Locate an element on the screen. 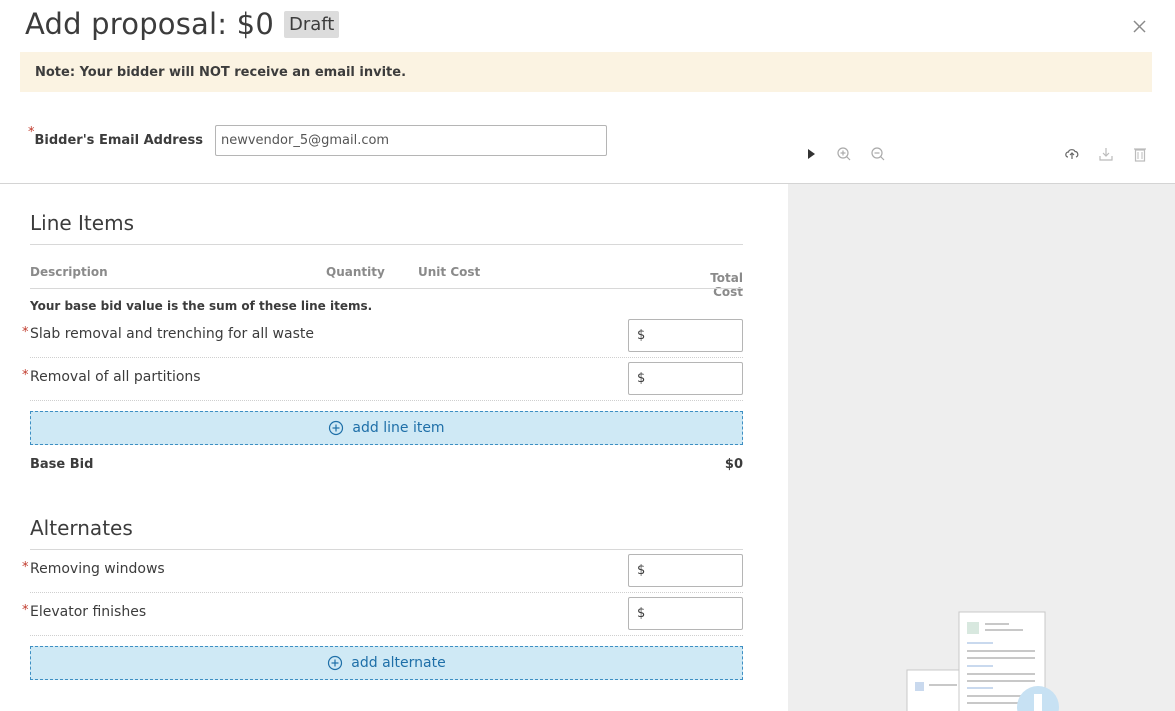  download-icon is located at coordinates (1106, 154).